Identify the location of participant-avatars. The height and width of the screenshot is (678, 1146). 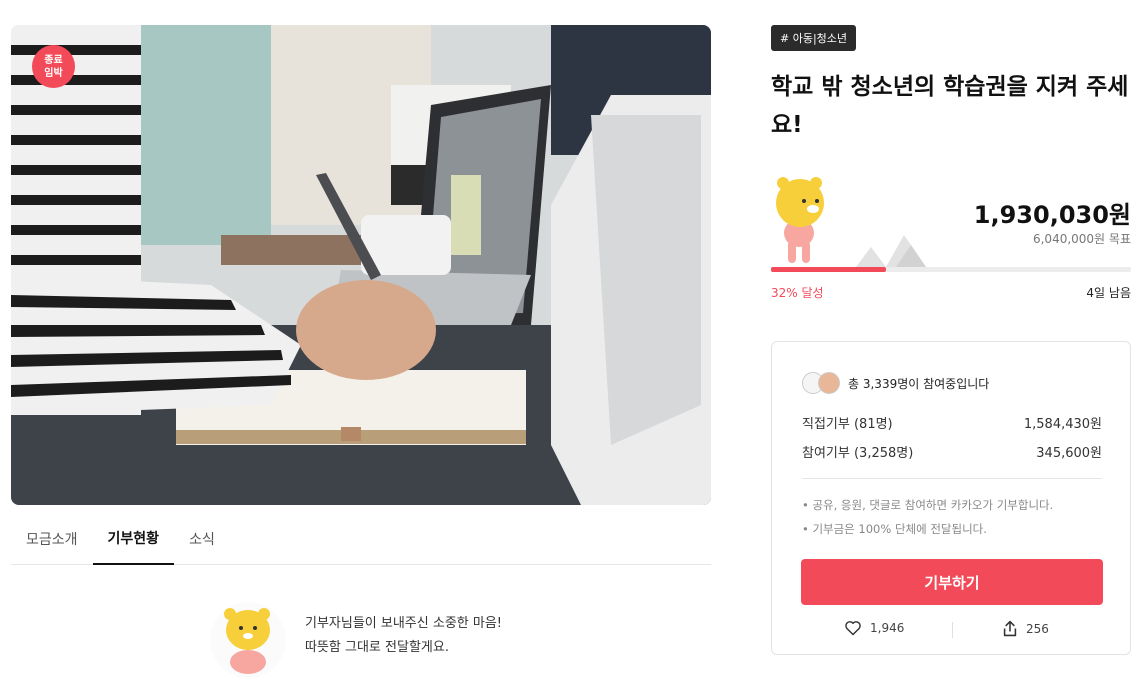
(822, 383).